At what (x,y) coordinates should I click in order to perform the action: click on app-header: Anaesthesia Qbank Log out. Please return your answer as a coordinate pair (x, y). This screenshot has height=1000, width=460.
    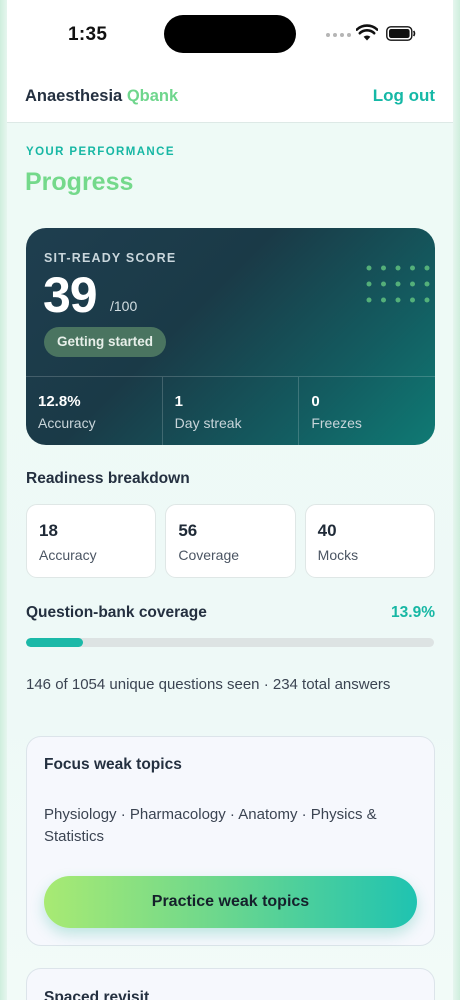
    Looking at the image, I should click on (230, 96).